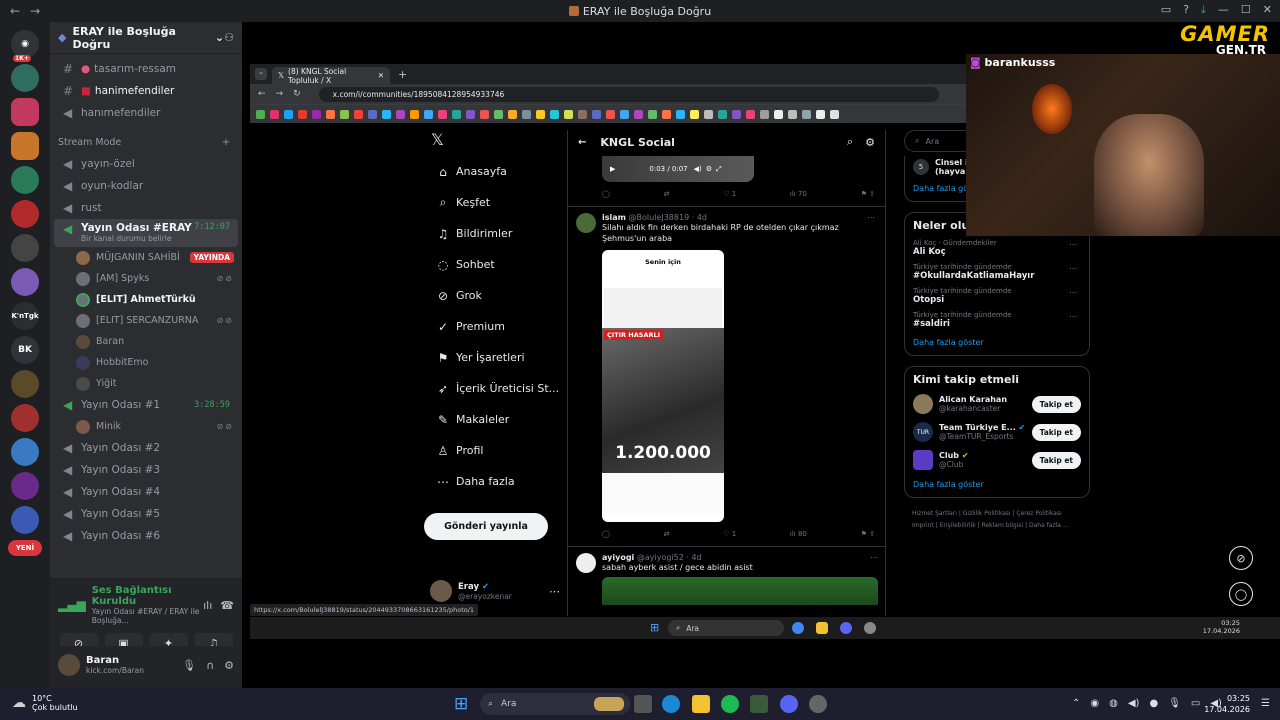  What do you see at coordinates (643, 704) in the screenshot?
I see `task-view-icon` at bounding box center [643, 704].